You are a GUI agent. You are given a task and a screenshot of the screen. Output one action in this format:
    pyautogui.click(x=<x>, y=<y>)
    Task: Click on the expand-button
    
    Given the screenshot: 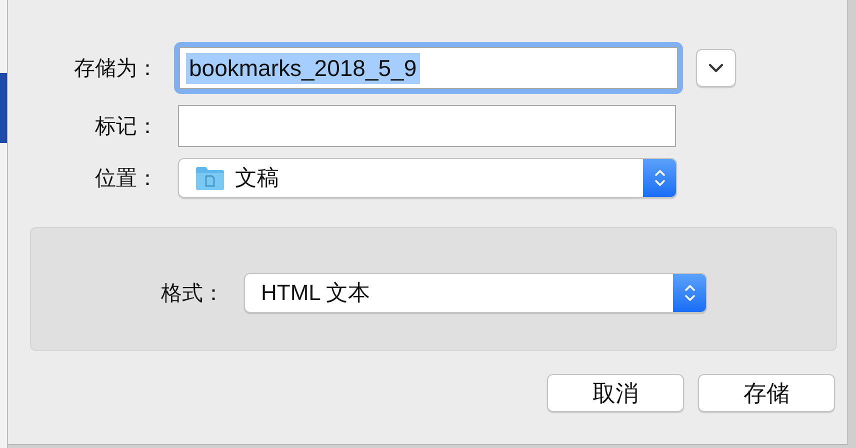 What is the action you would take?
    pyautogui.click(x=716, y=68)
    